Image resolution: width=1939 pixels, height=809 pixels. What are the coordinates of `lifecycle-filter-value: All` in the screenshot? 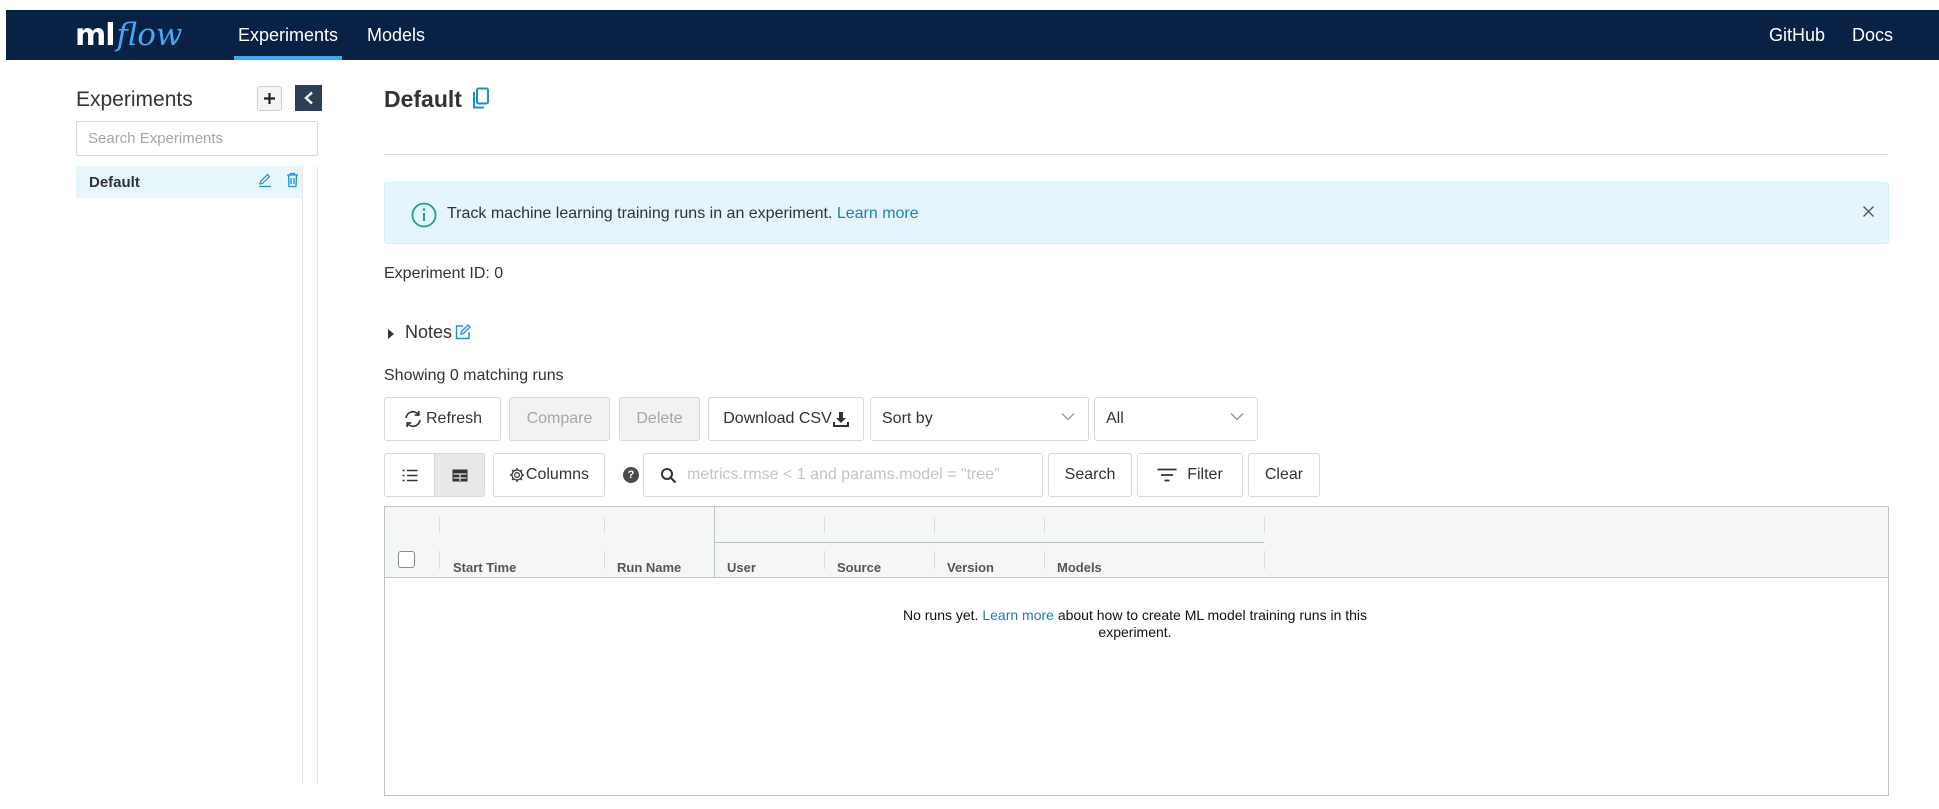 It's located at (1115, 418).